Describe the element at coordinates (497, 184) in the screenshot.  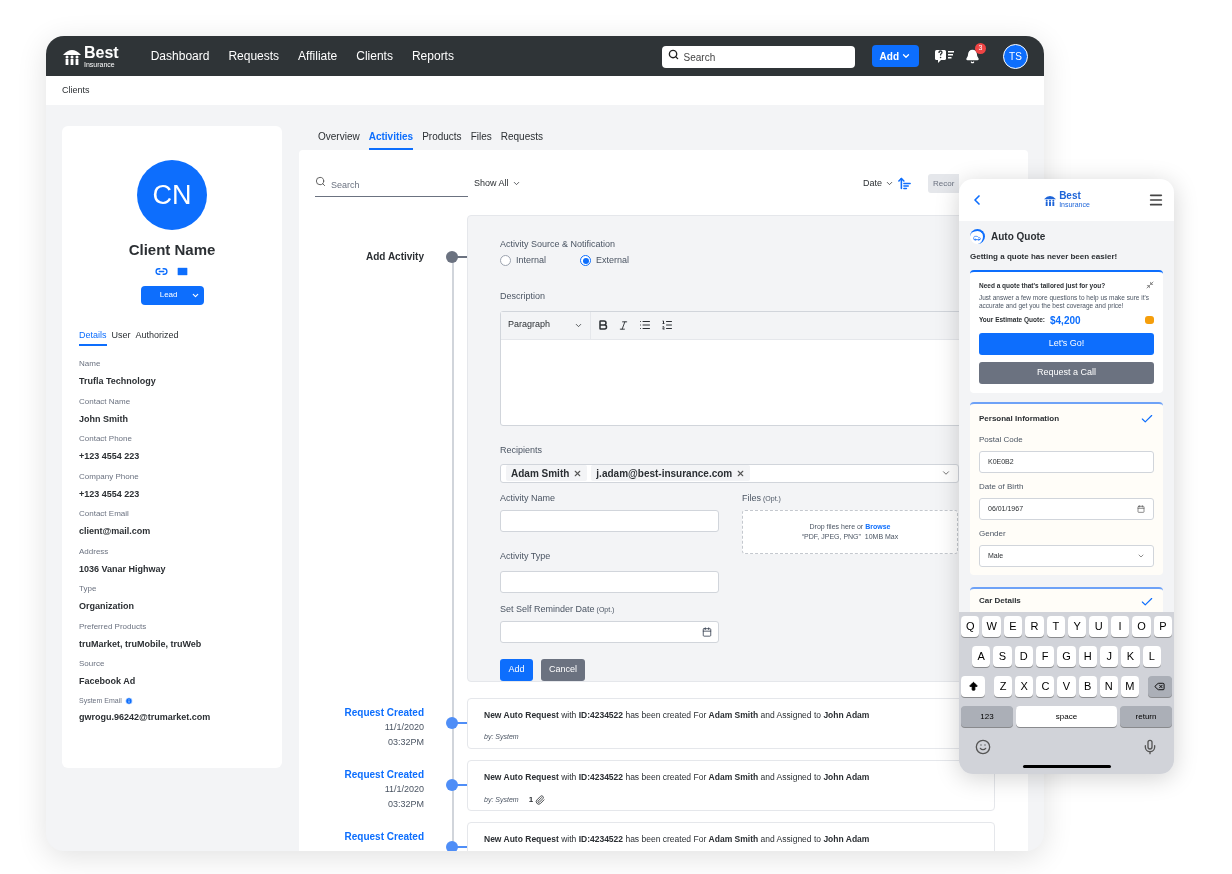
I see `filter-dropdown: Show All` at that location.